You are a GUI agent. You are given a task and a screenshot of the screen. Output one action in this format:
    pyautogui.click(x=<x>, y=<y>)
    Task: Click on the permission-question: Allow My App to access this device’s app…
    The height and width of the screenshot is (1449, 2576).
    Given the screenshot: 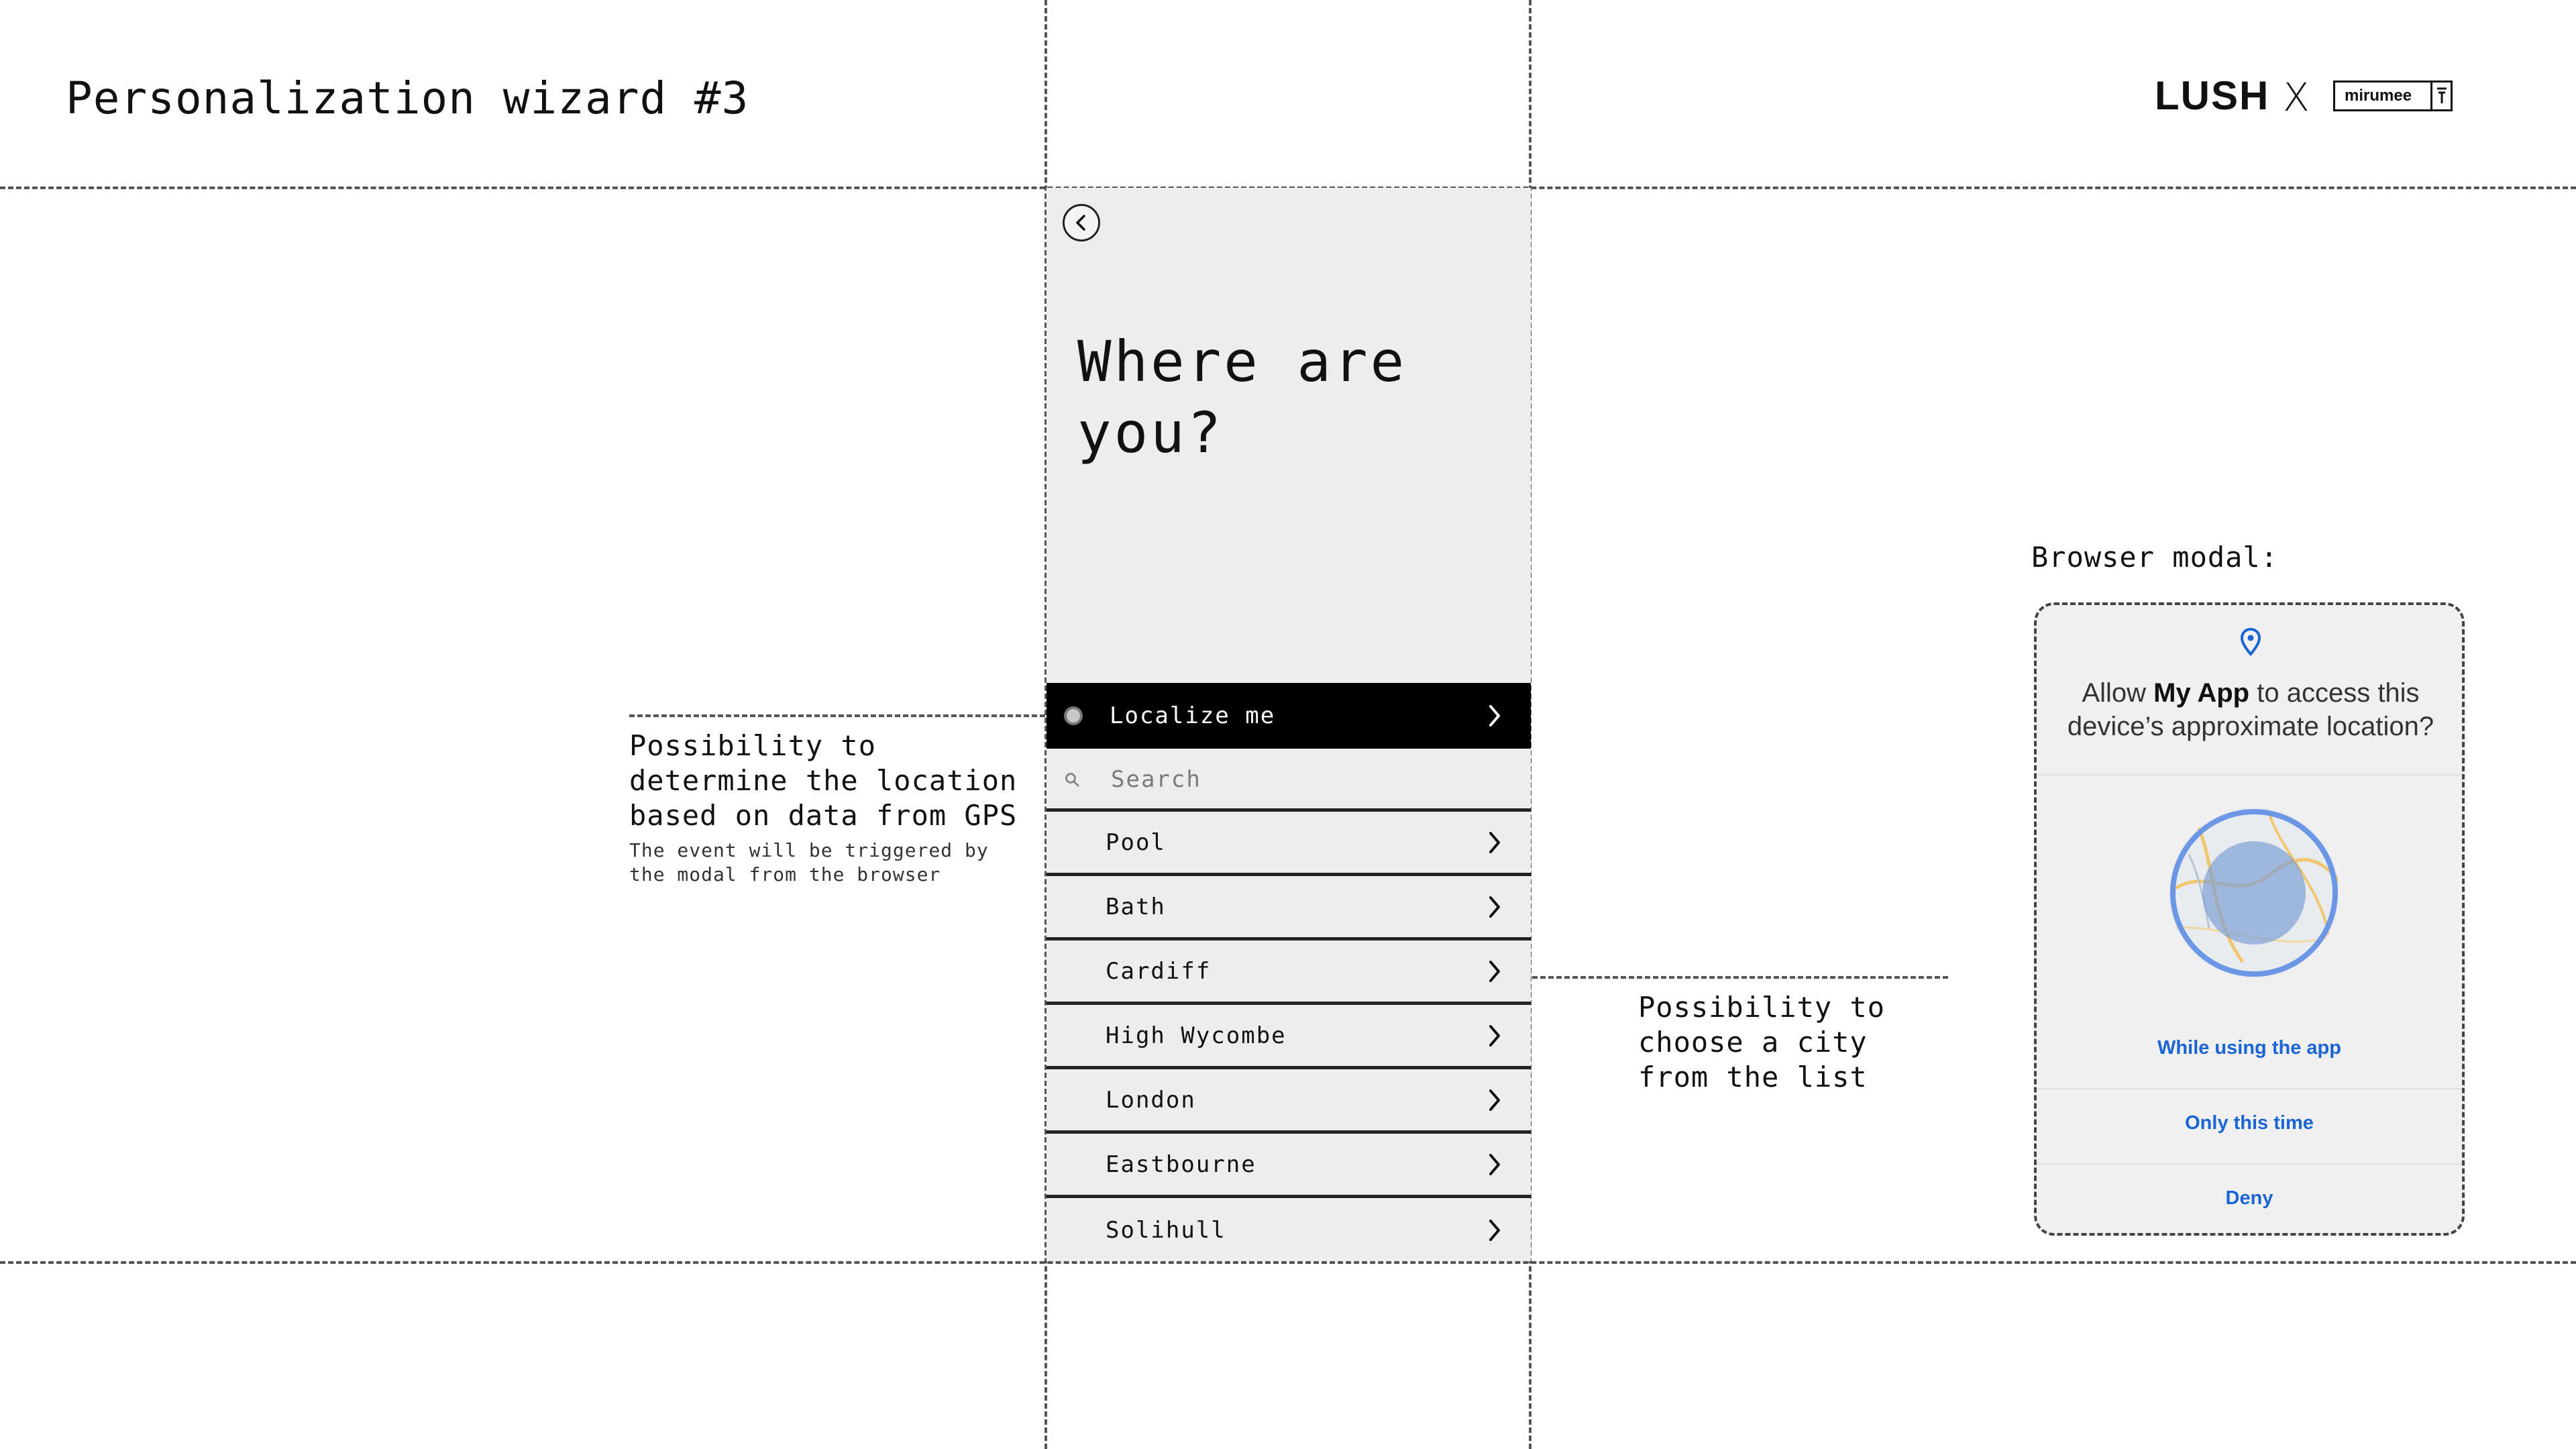 What is the action you would take?
    pyautogui.click(x=2250, y=709)
    